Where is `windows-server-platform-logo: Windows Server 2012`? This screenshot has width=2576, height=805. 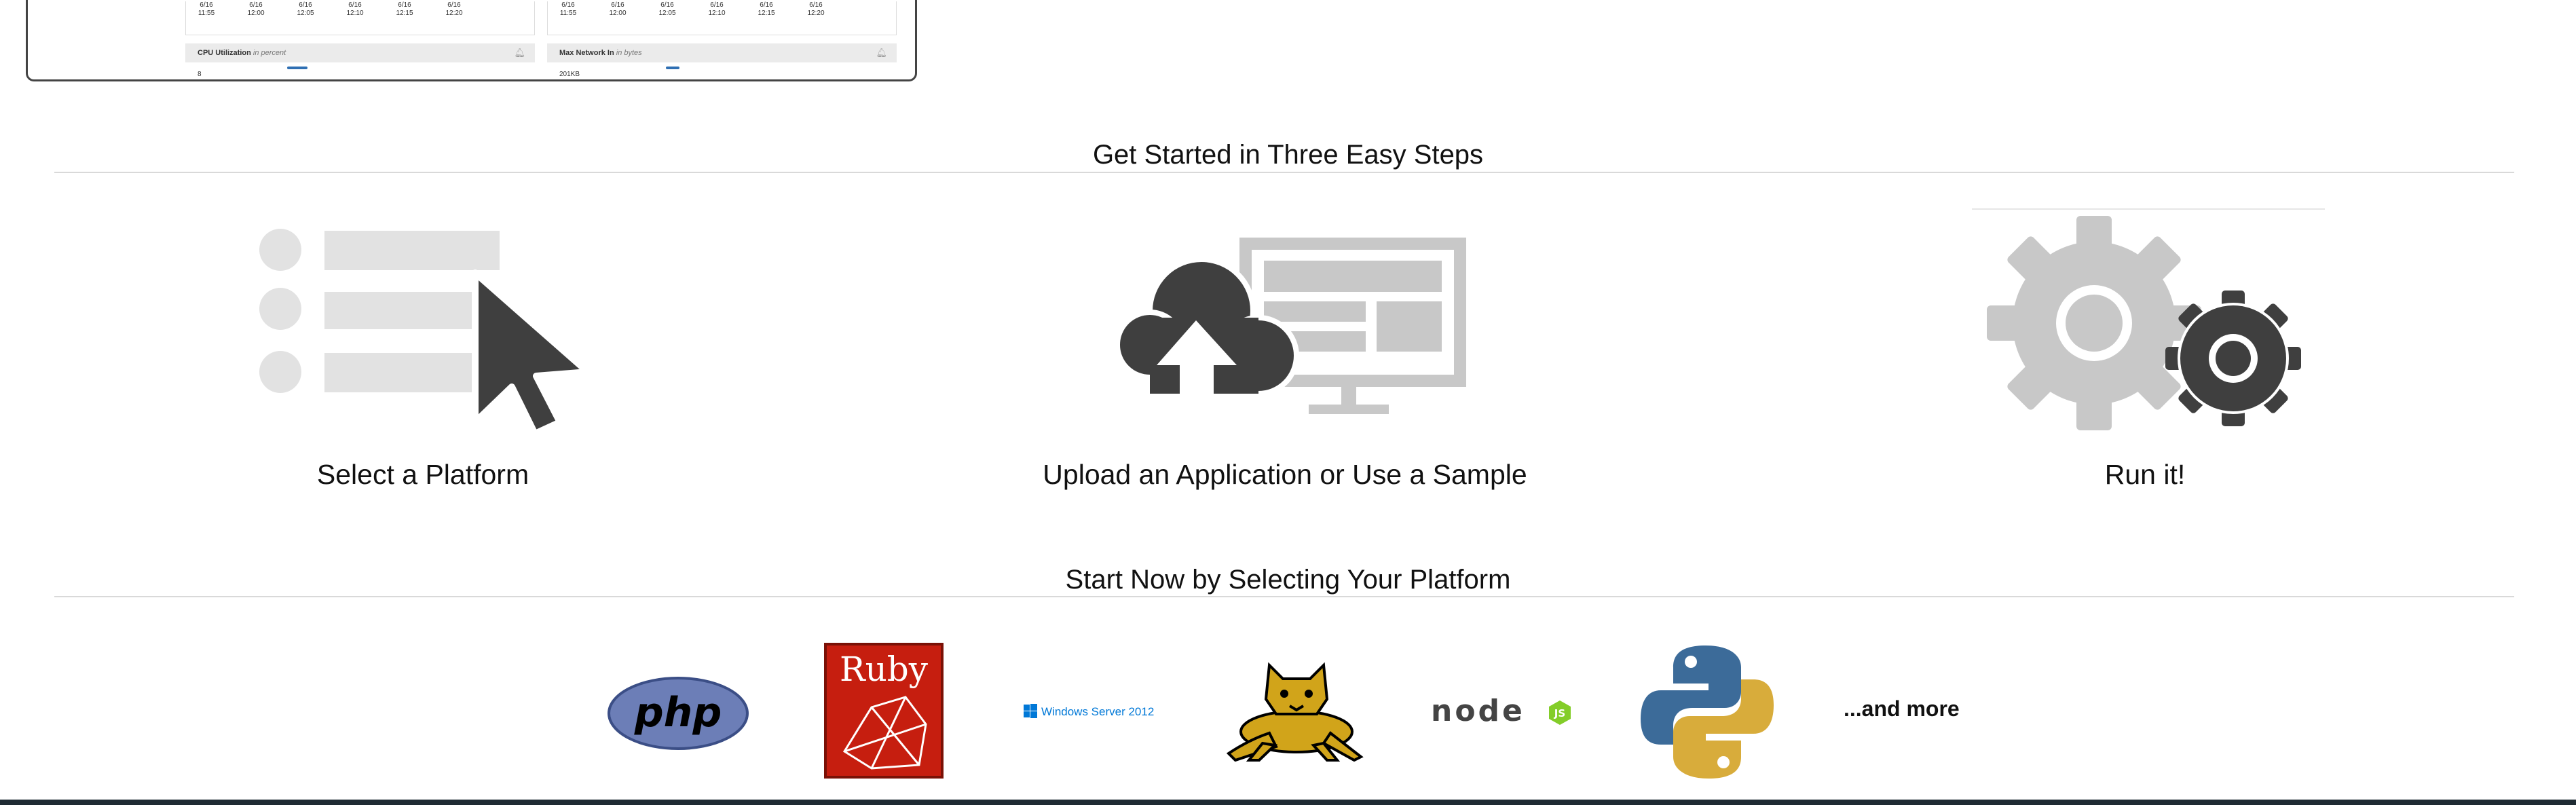
windows-server-platform-logo: Windows Server 2012 is located at coordinates (1091, 713).